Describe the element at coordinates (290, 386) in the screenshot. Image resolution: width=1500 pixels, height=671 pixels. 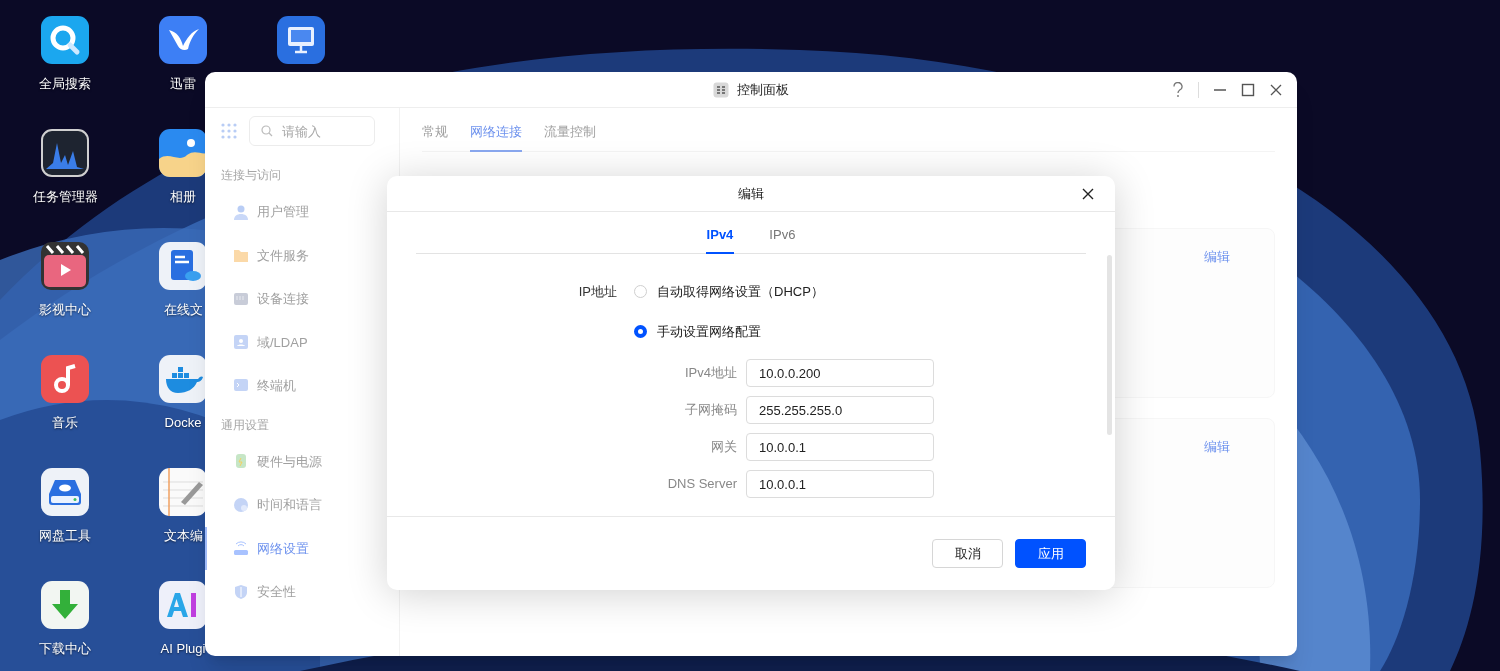
I see `sidebar-item: 终端机` at that location.